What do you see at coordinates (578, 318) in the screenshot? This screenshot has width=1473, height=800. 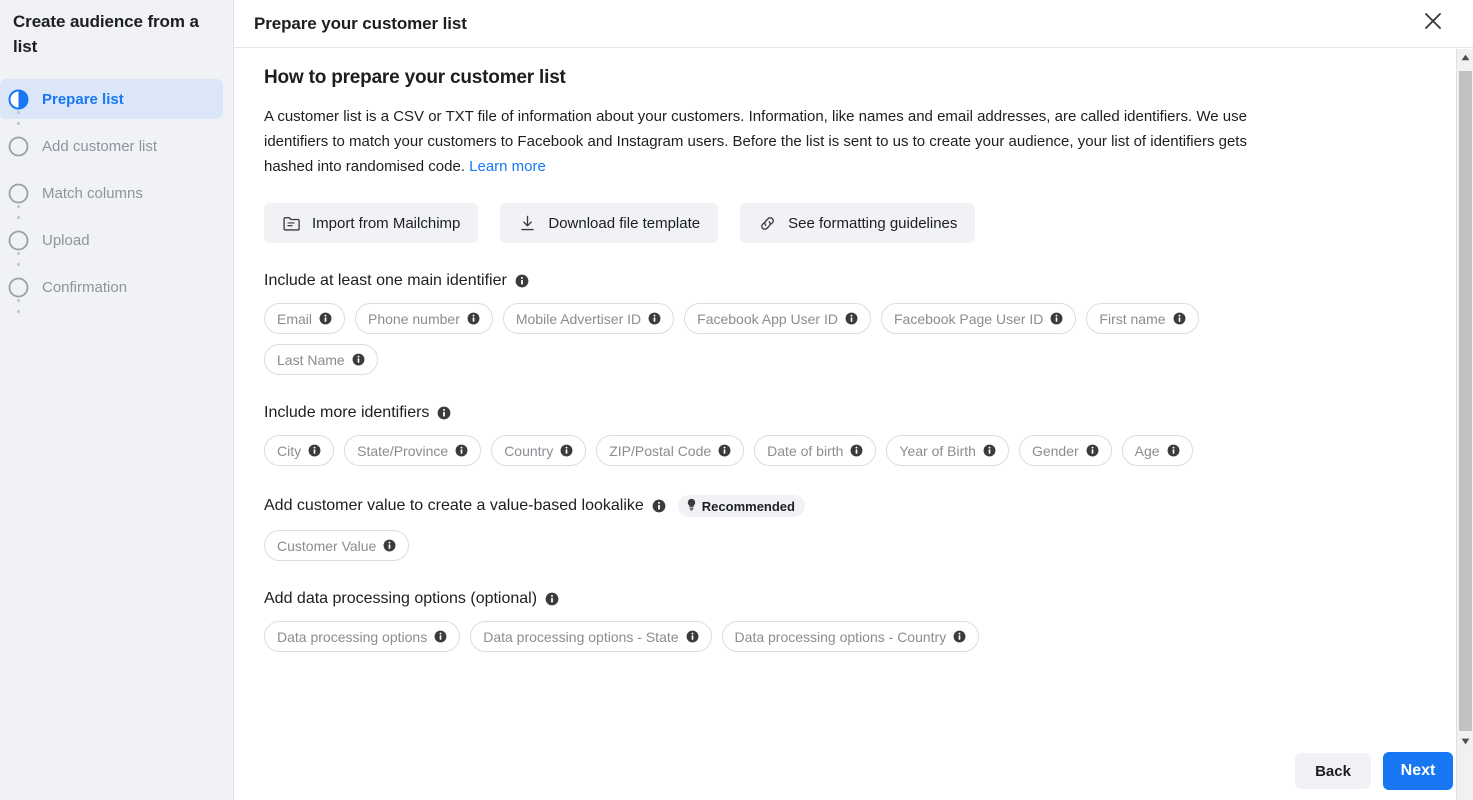 I see `chip-label: Mobile Advertiser ID` at bounding box center [578, 318].